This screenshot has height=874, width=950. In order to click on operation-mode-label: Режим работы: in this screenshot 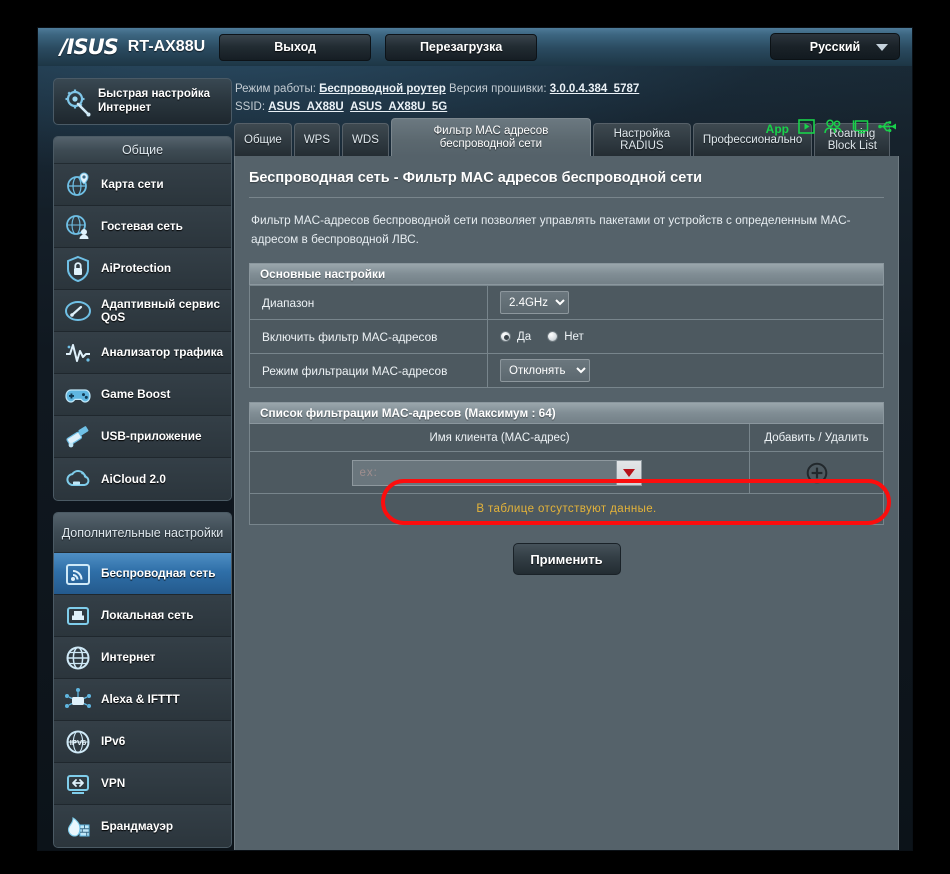, I will do `click(275, 89)`.